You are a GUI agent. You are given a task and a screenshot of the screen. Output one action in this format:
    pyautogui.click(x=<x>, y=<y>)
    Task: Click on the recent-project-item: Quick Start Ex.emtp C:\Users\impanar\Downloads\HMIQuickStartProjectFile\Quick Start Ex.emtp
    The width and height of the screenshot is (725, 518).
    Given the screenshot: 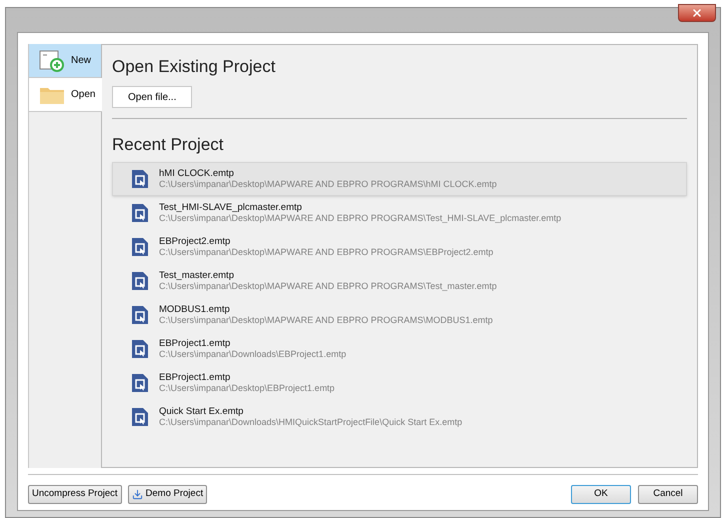 What is the action you would take?
    pyautogui.click(x=399, y=417)
    